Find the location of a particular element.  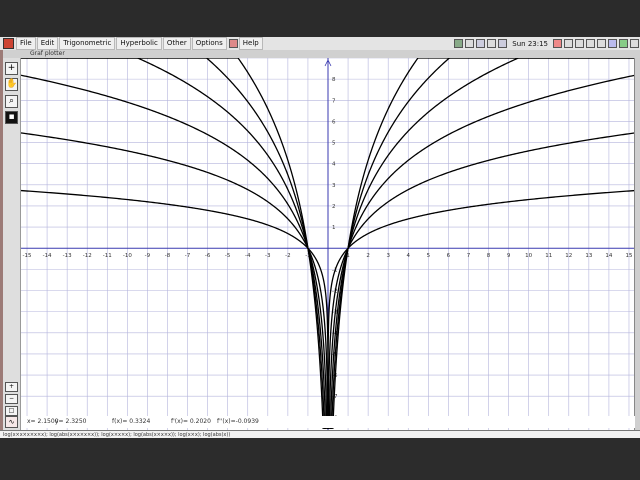

x-tick-label: -12 is located at coordinates (87, 256).